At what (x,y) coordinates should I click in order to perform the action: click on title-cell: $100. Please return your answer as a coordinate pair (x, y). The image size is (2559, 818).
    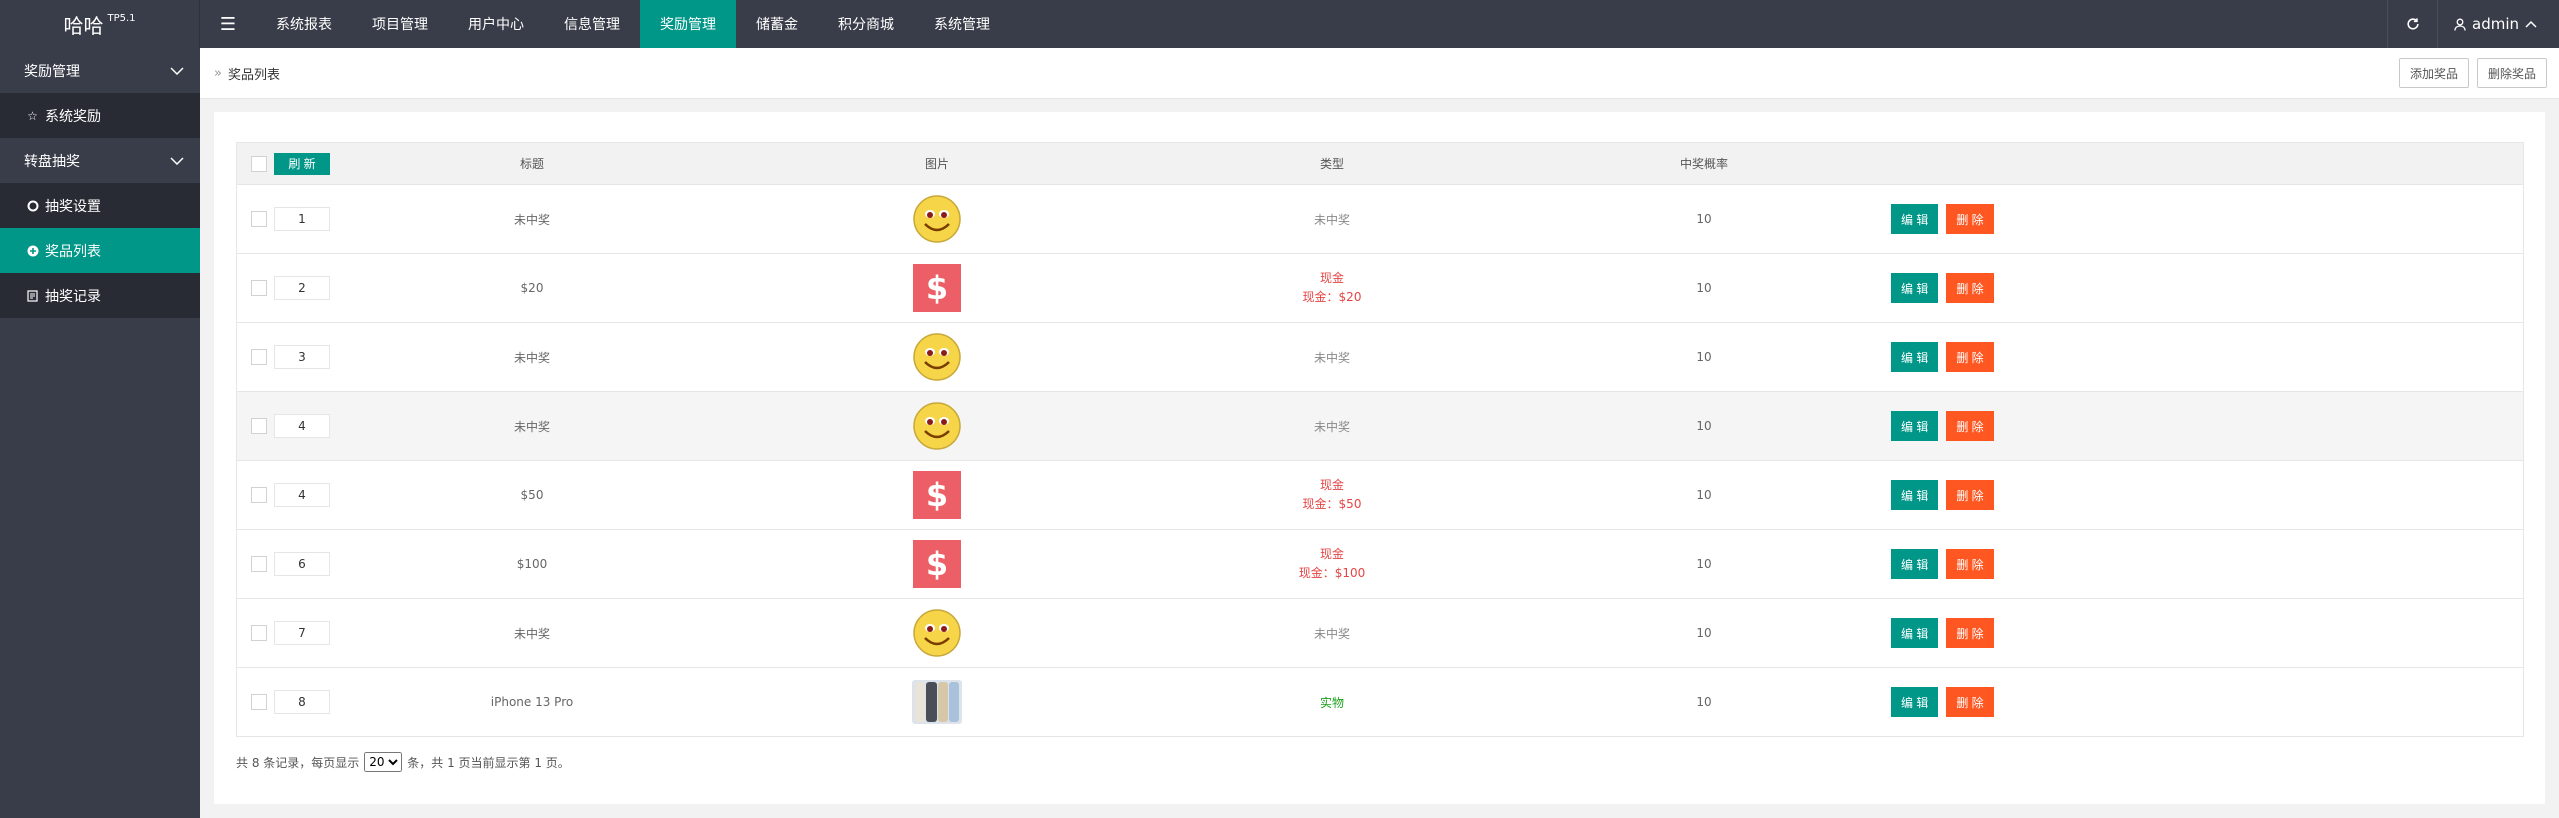
    Looking at the image, I should click on (532, 564).